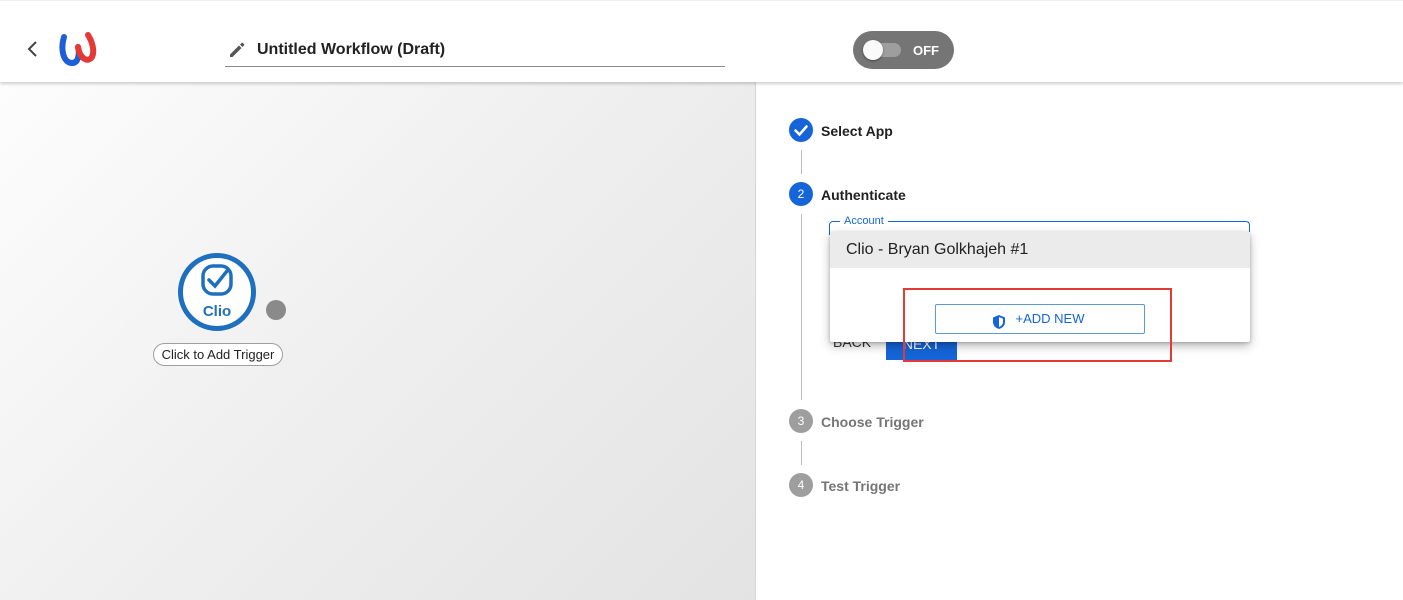 The image size is (1403, 600). What do you see at coordinates (864, 221) in the screenshot?
I see `account-field-label: Account` at bounding box center [864, 221].